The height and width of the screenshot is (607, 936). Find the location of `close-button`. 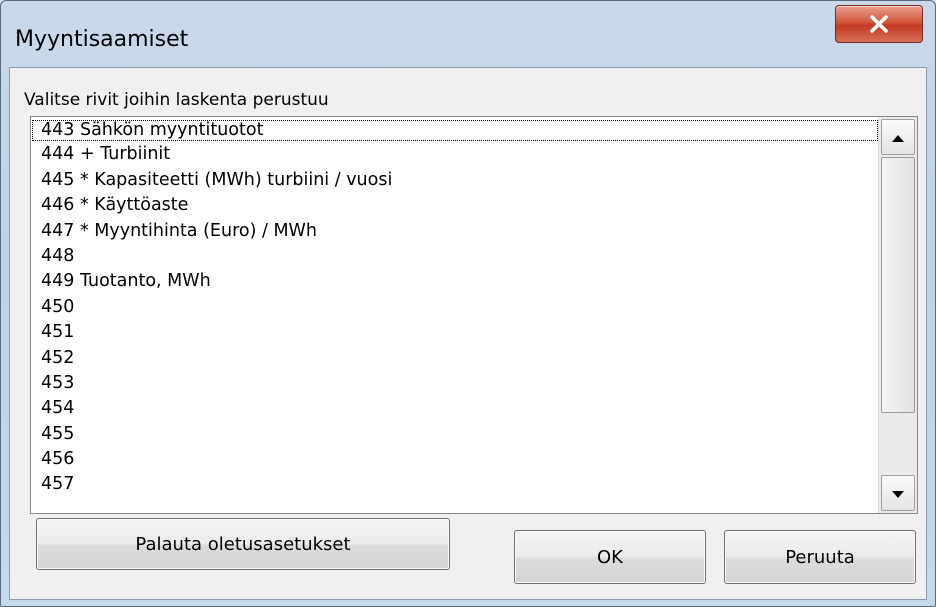

close-button is located at coordinates (879, 24).